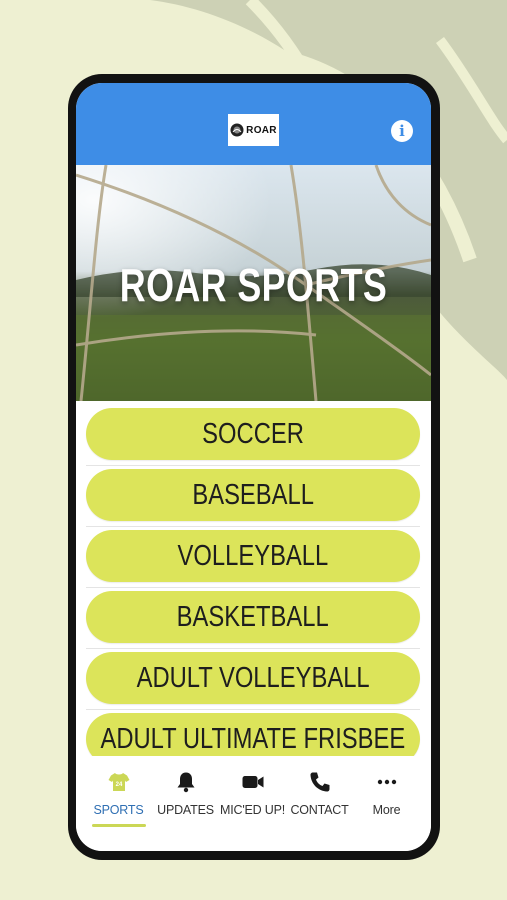  Describe the element at coordinates (319, 800) in the screenshot. I see `tab-contact: CONTACT` at that location.